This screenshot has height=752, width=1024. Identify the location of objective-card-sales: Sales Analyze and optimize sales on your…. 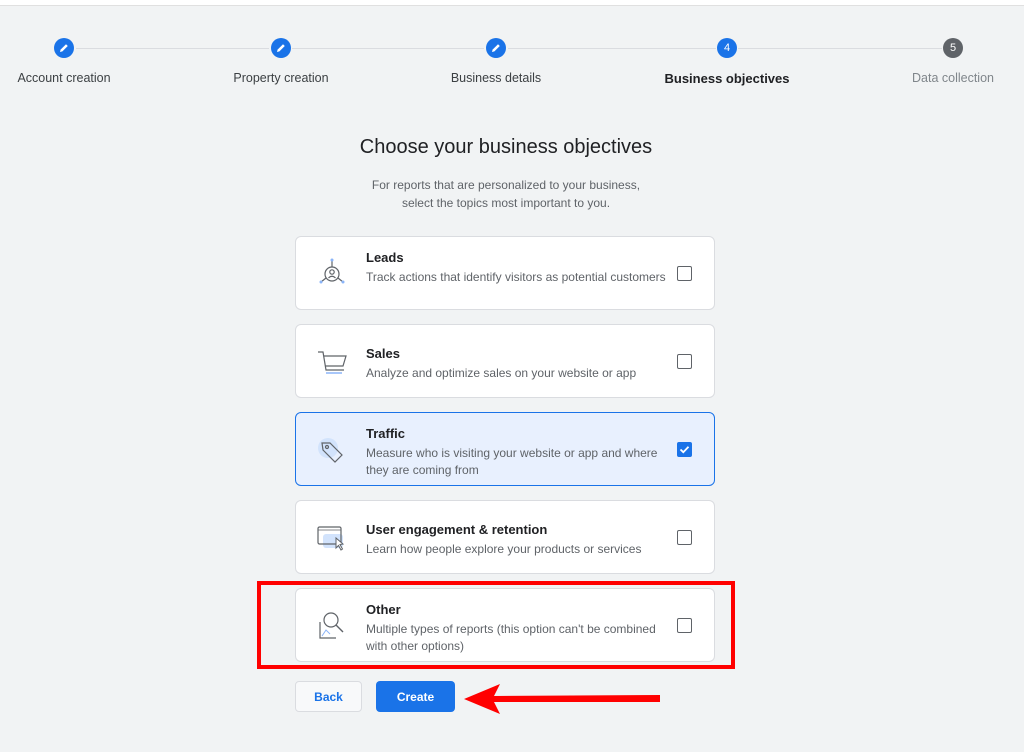
(505, 361).